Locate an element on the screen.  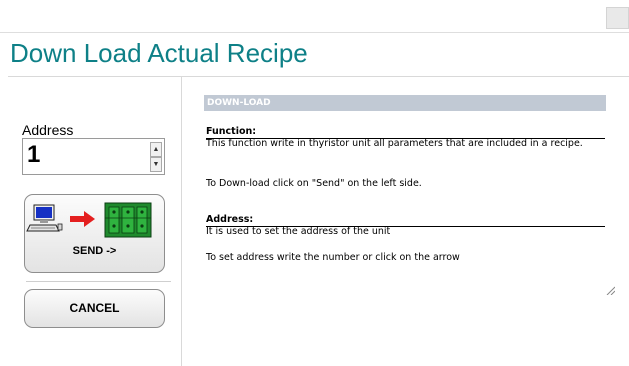
address-label: Address is located at coordinates (48, 130).